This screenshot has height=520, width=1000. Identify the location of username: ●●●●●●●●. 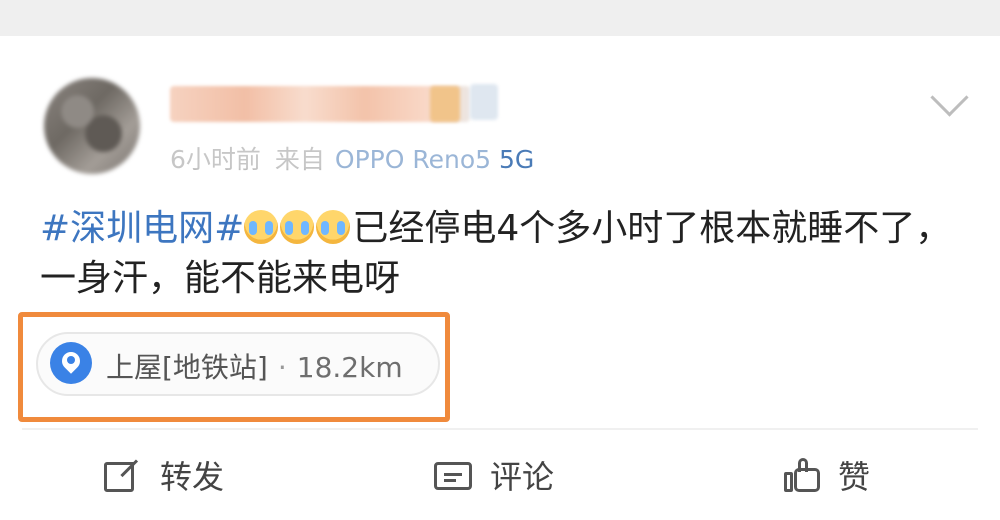
(320, 104).